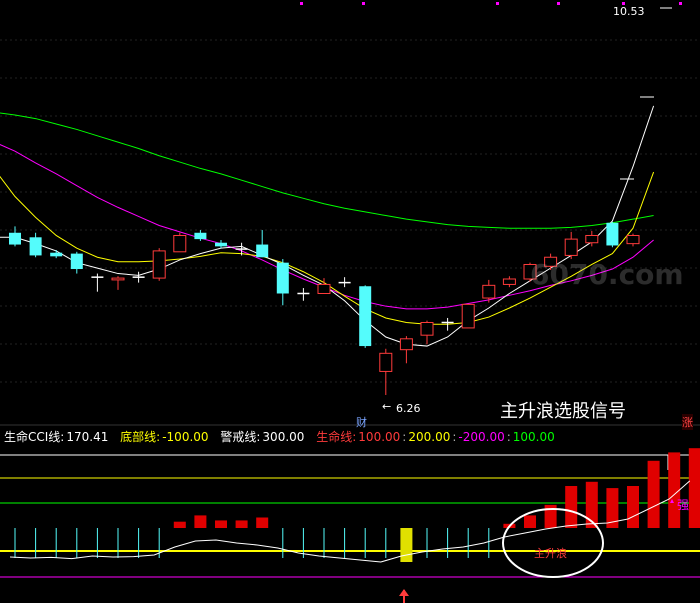 The width and height of the screenshot is (700, 603). Describe the element at coordinates (140, 437) in the screenshot. I see `bottom-line-label: 底部线:` at that location.